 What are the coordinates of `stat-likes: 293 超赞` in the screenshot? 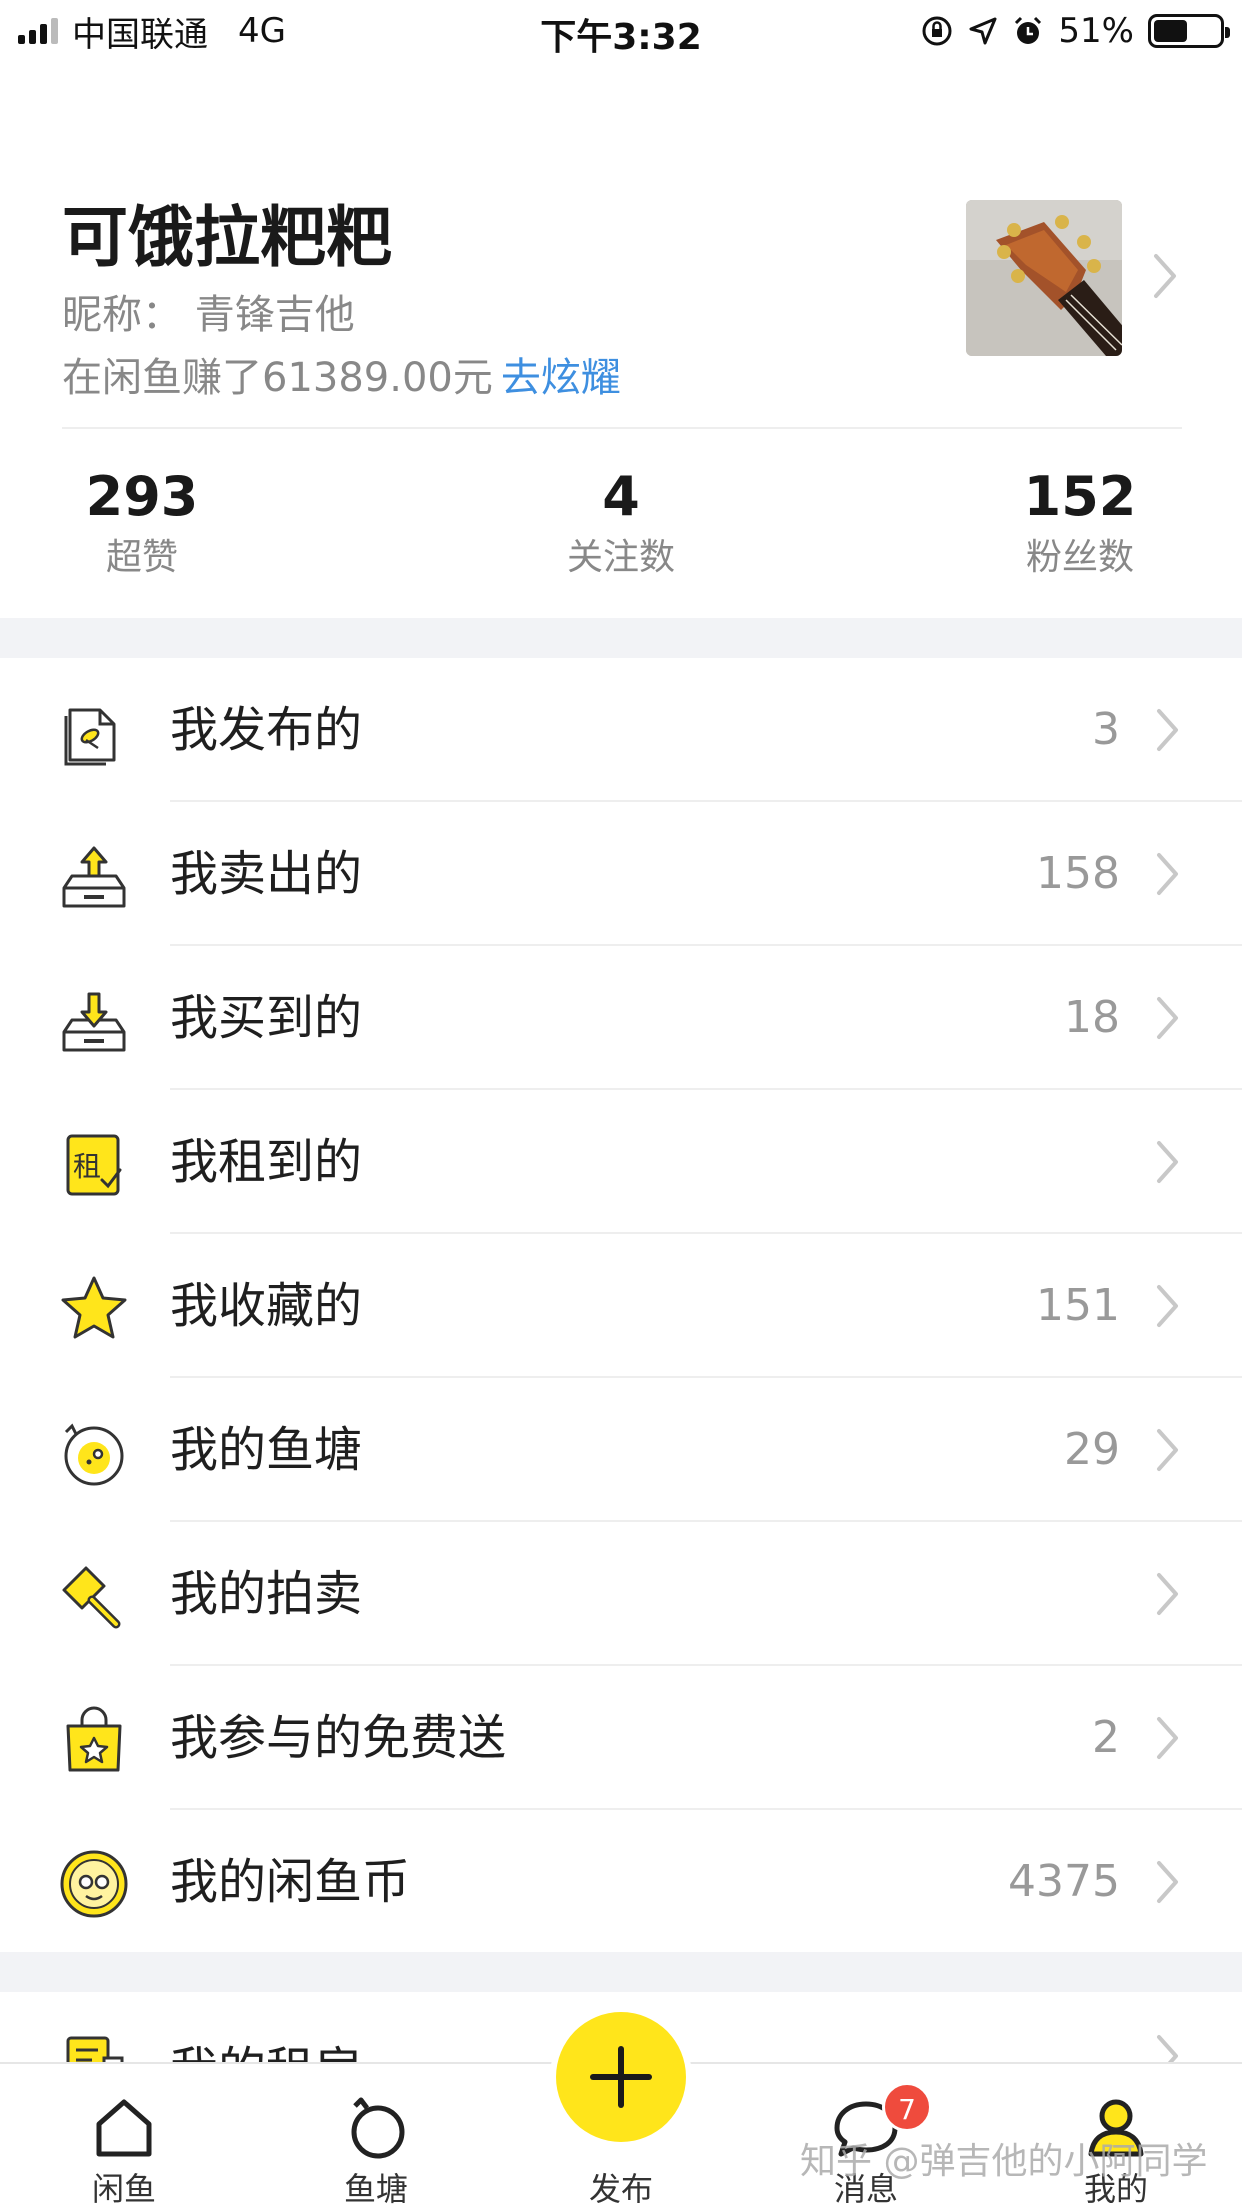 It's located at (142, 523).